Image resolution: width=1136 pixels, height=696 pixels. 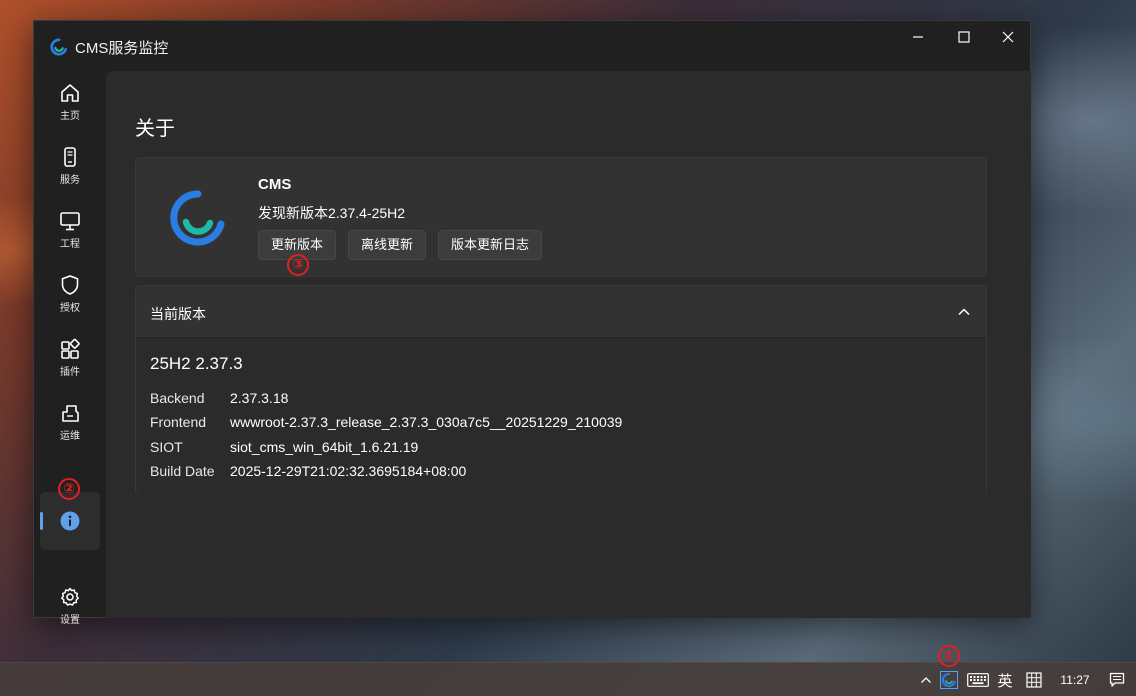 What do you see at coordinates (324, 447) in the screenshot?
I see `detail-value: siot_cms_win_64bit_1.6.21.19` at bounding box center [324, 447].